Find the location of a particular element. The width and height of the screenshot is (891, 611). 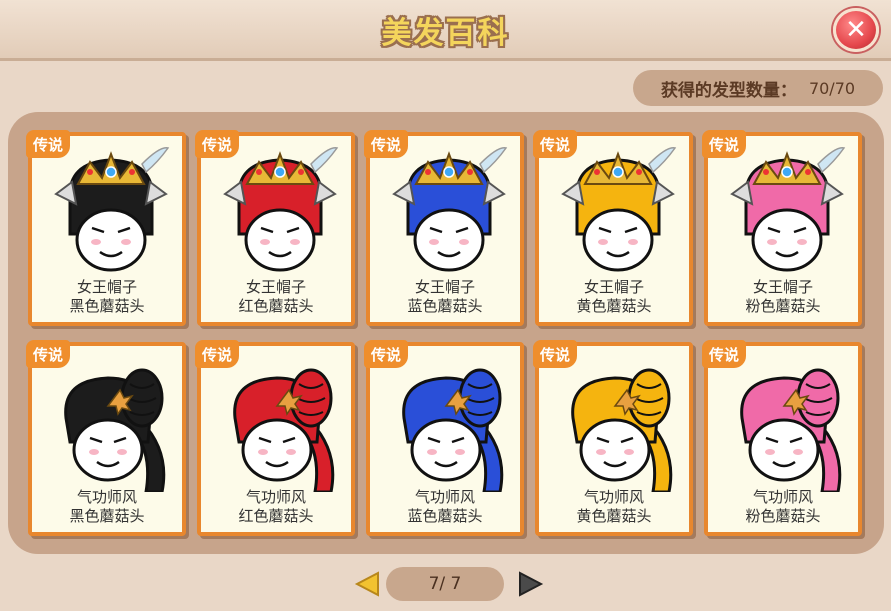

hairstyle-card: 传说 气功师风 黄色蘑菇头 is located at coordinates (613, 438).